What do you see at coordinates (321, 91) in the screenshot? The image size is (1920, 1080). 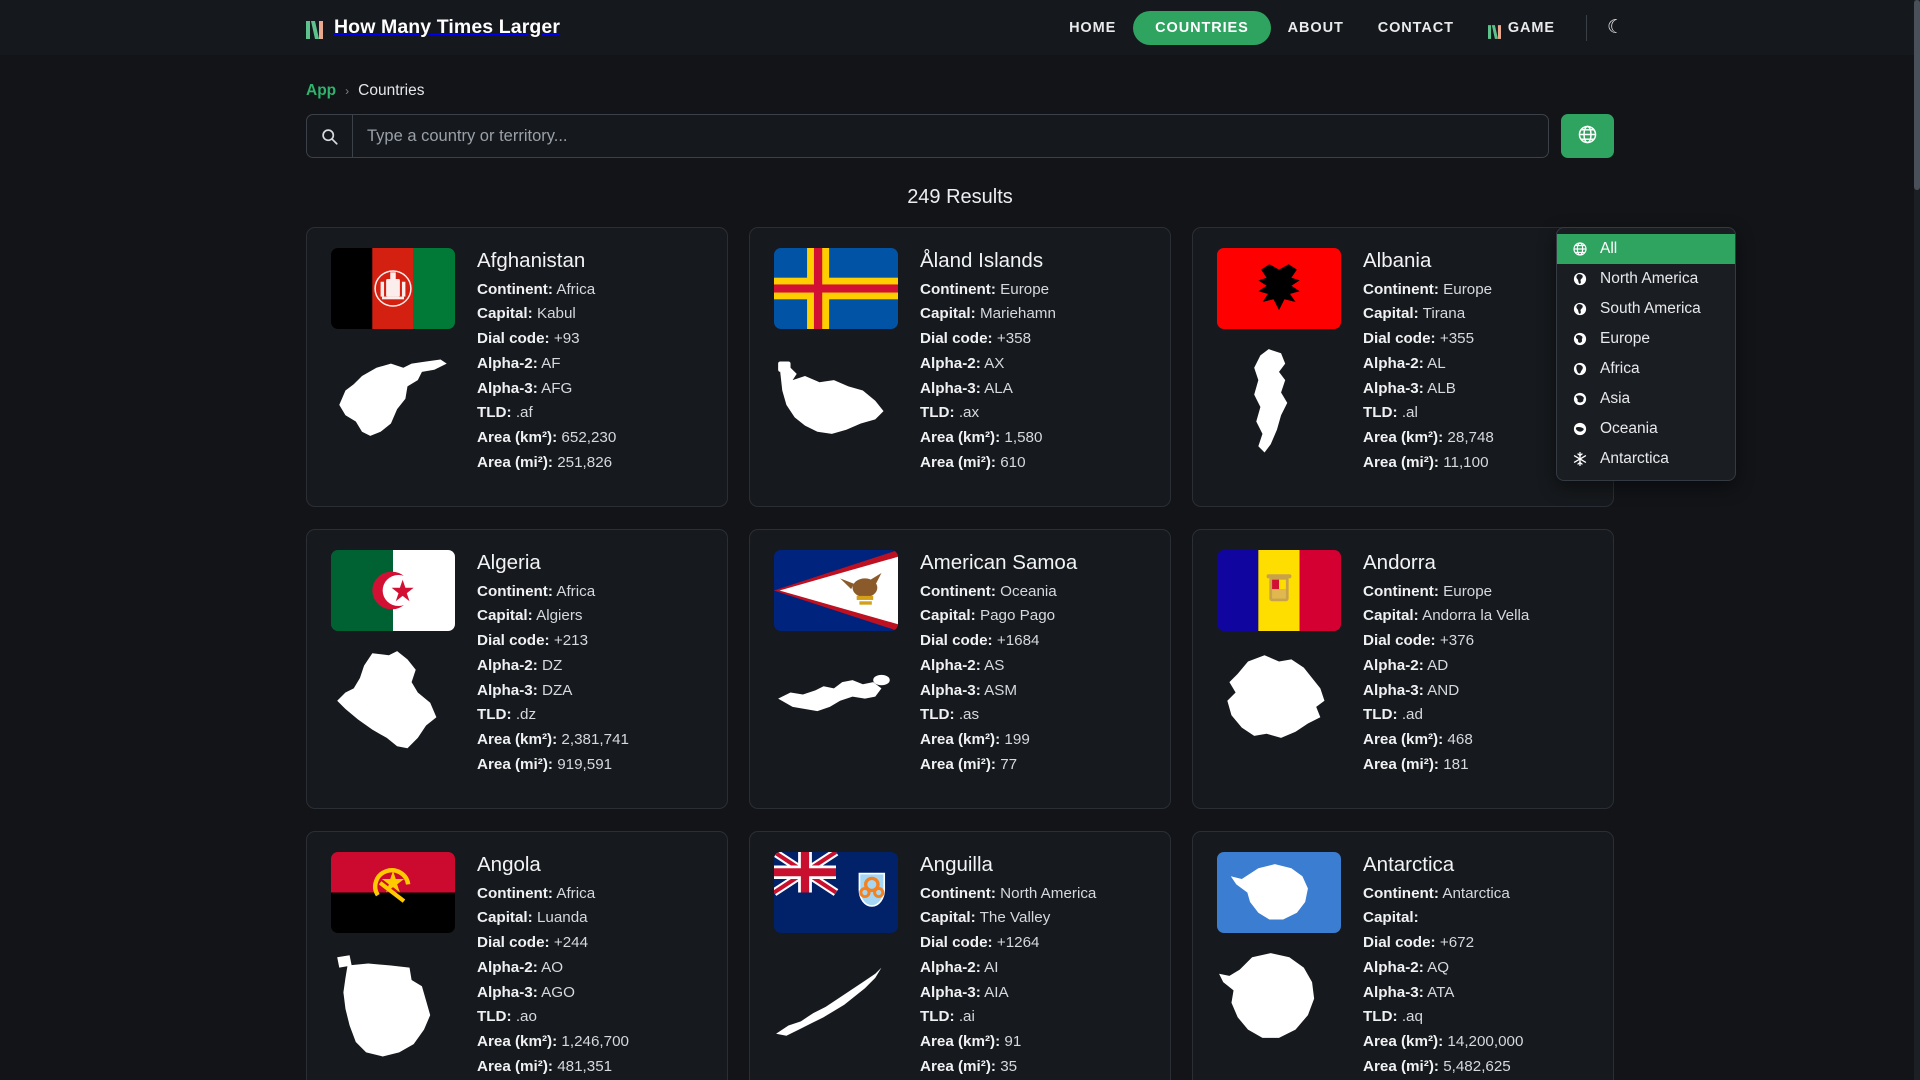 I see `breadcrumb-app: App` at bounding box center [321, 91].